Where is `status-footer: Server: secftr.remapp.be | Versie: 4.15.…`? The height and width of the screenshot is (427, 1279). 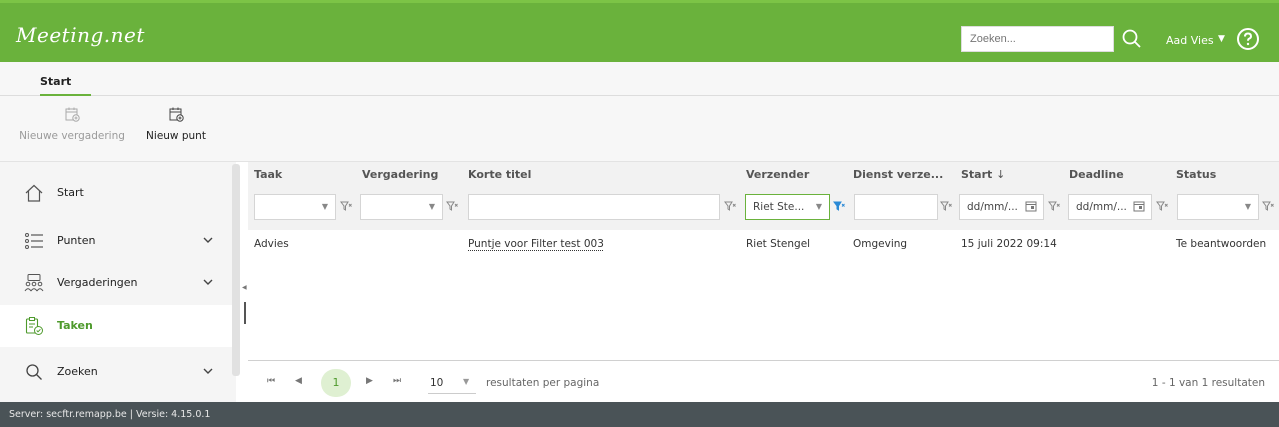
status-footer: Server: secftr.remapp.be | Versie: 4.15.… is located at coordinates (639, 414).